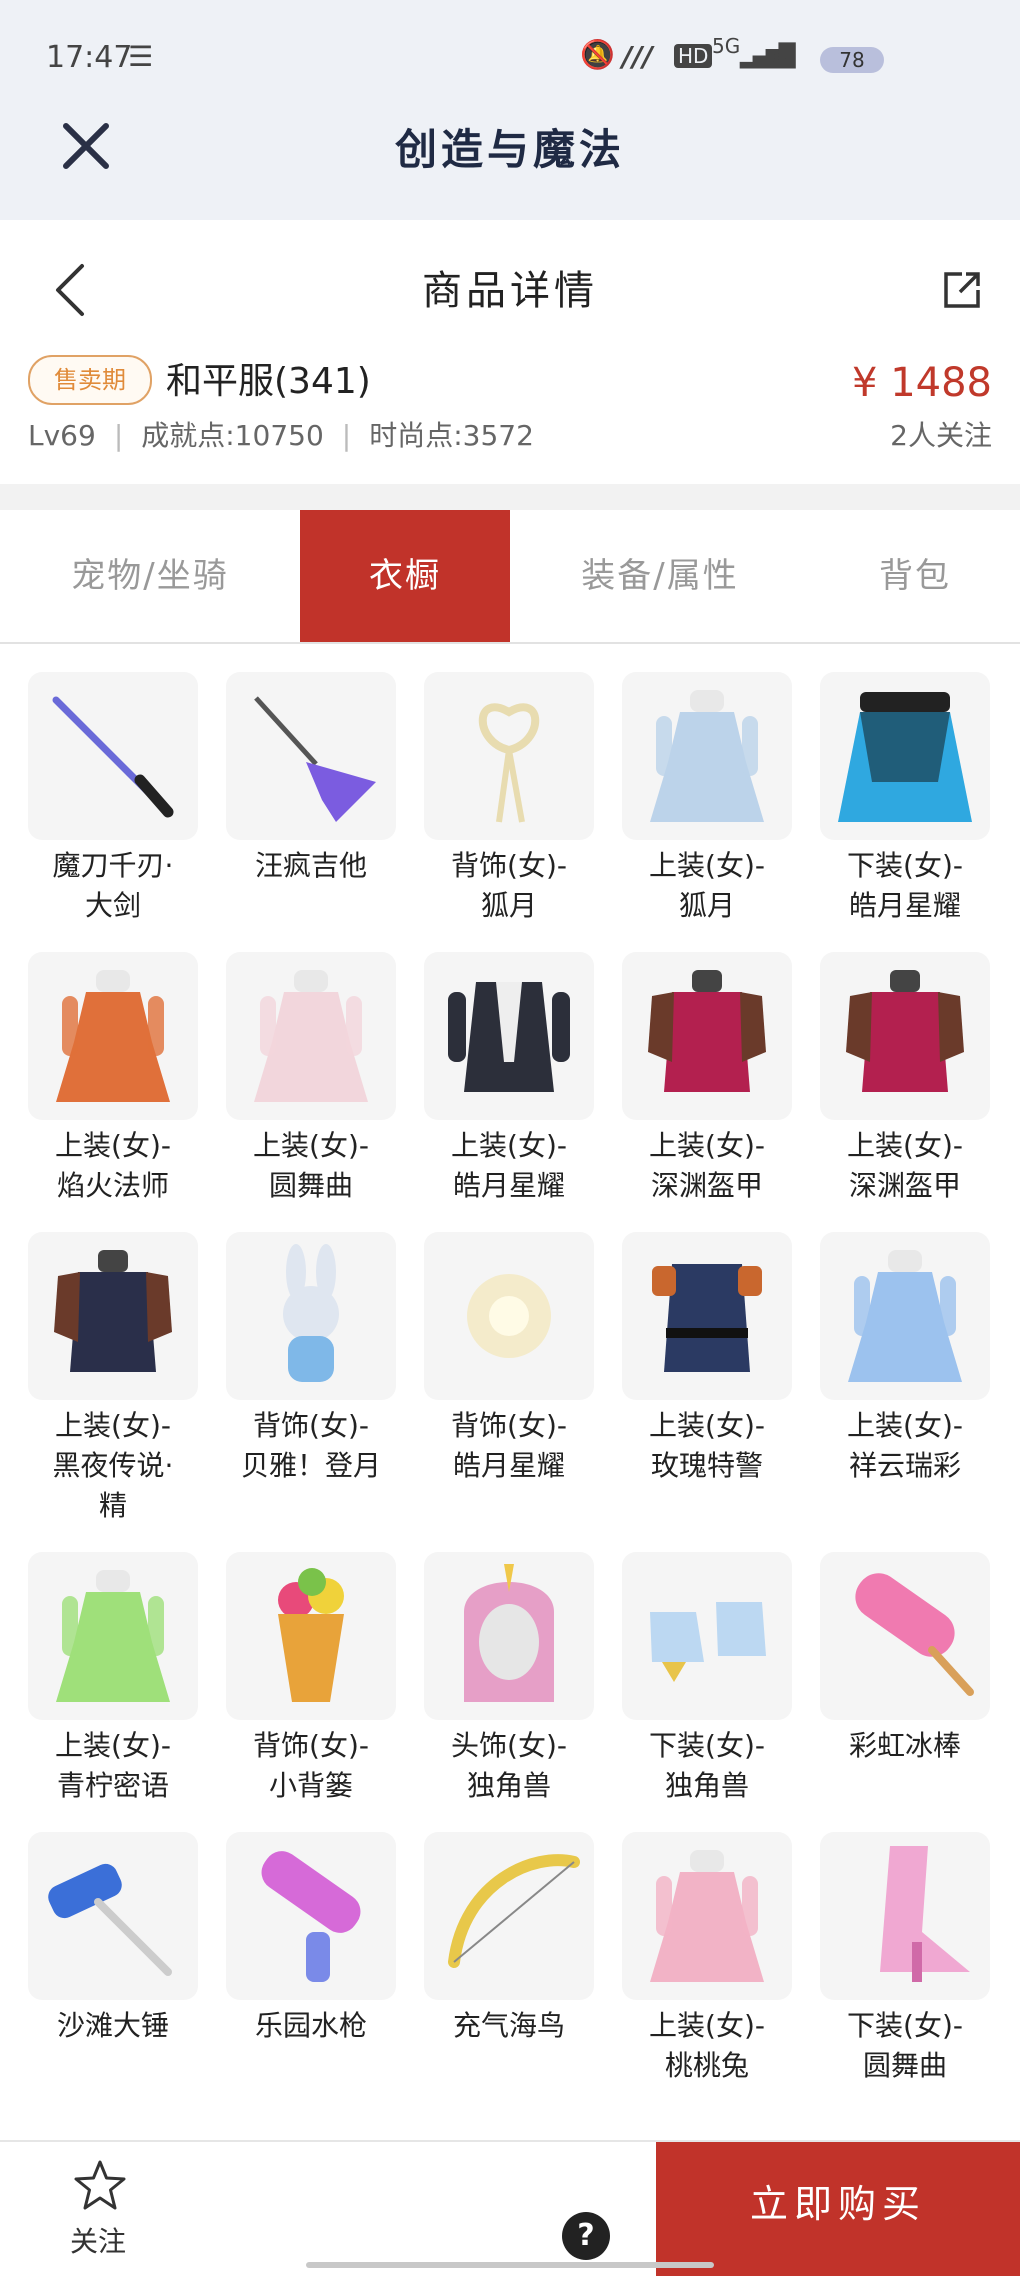 This screenshot has width=1020, height=2276. I want to click on follower-count: 2人关注, so click(941, 435).